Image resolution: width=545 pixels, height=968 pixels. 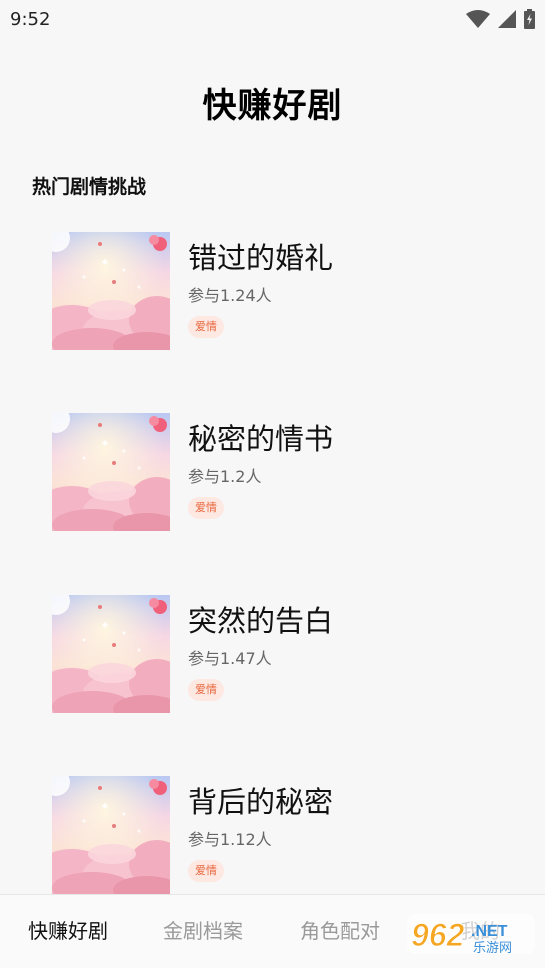 What do you see at coordinates (261, 439) in the screenshot?
I see `drama-name: 秘密的情书` at bounding box center [261, 439].